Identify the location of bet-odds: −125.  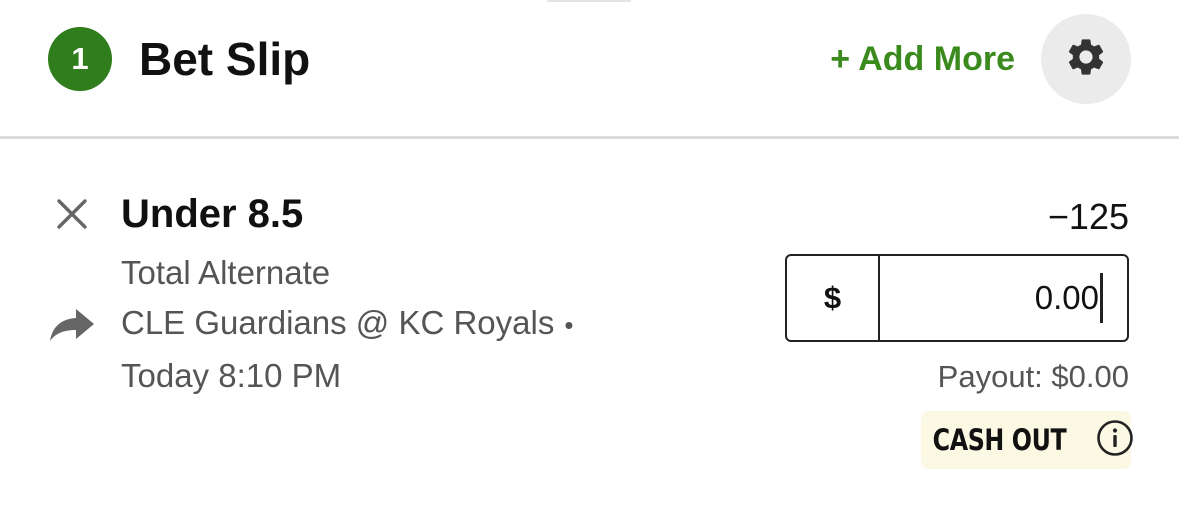
(1088, 216).